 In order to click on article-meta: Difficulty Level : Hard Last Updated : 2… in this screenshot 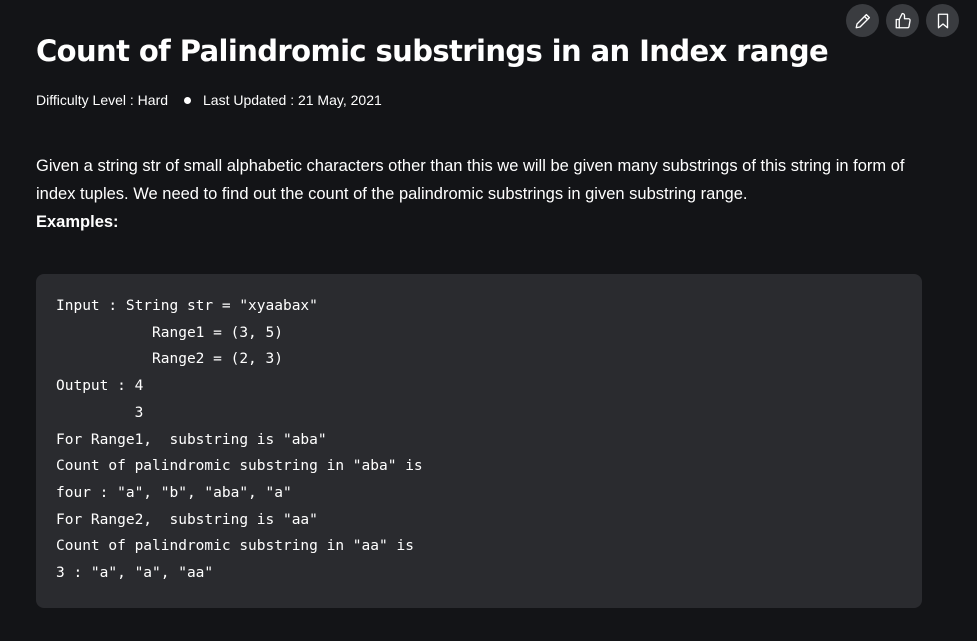, I will do `click(209, 100)`.